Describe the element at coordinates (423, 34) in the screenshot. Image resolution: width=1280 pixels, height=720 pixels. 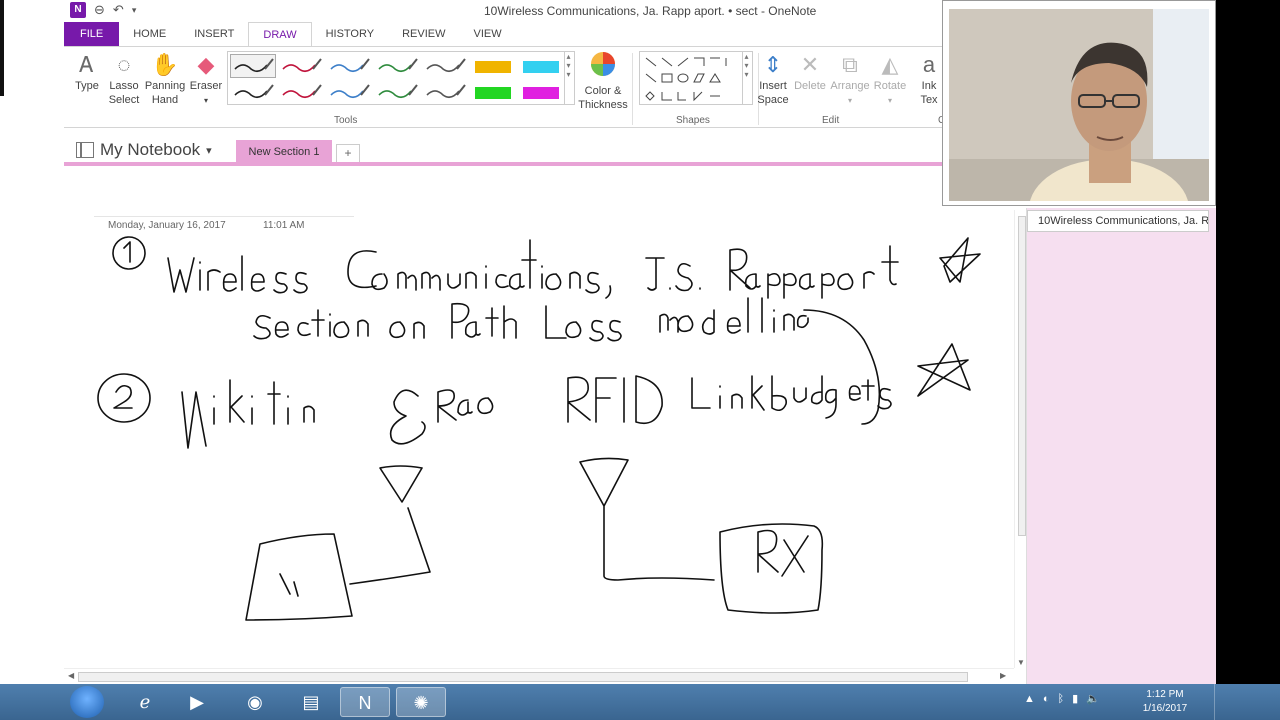
I see `tab-review: REVIEW` at that location.